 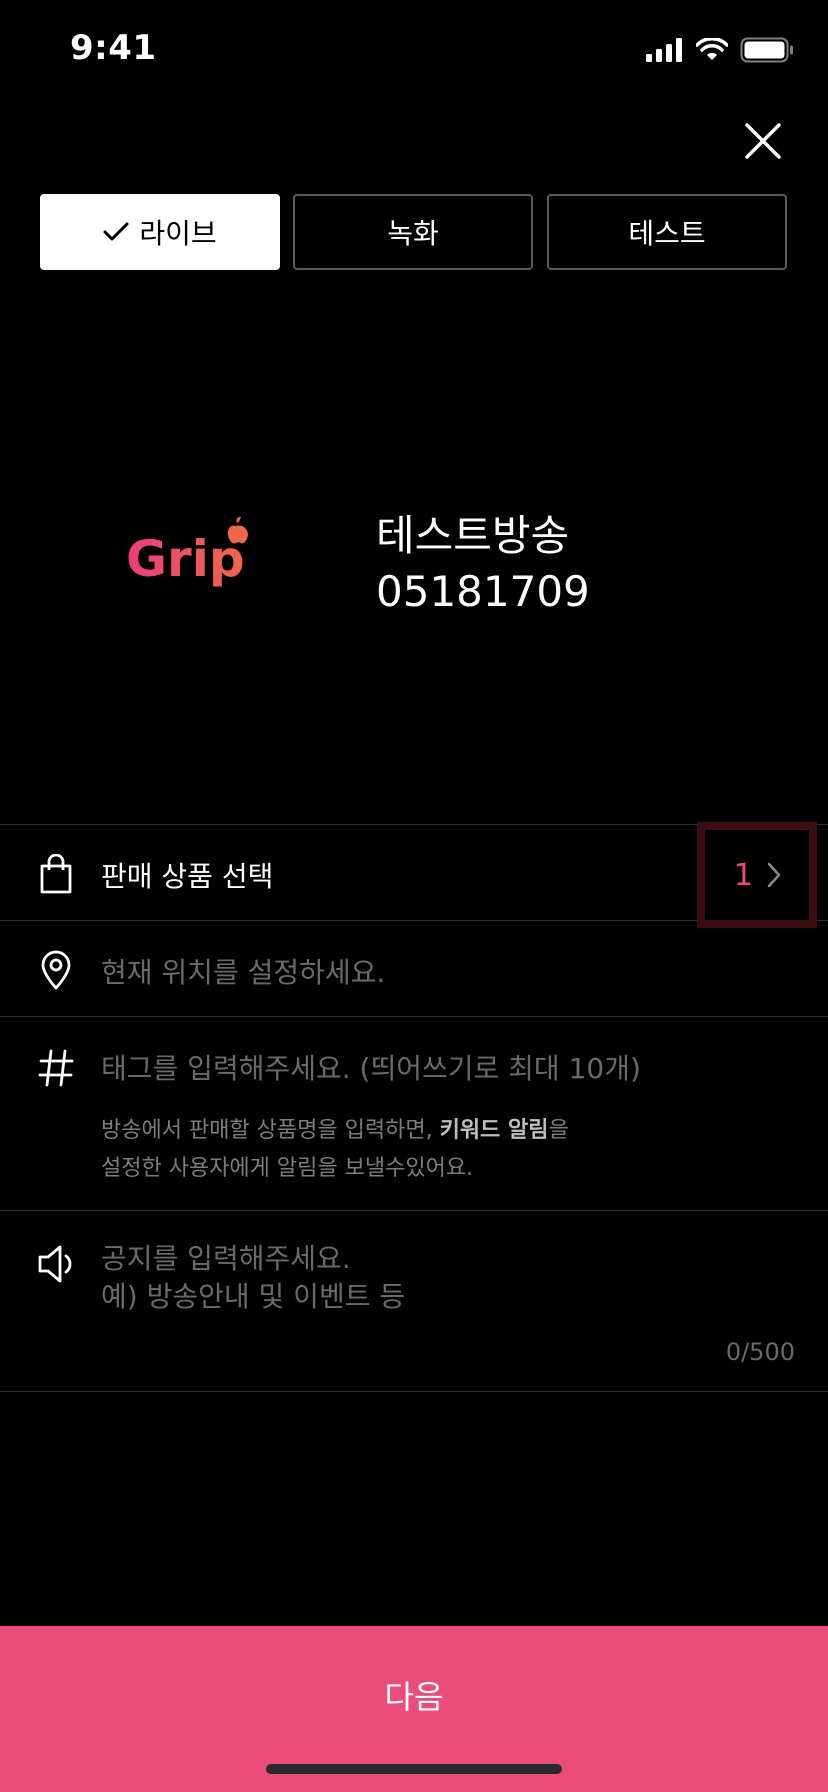 I want to click on tab-live: 라이브, so click(x=160, y=232).